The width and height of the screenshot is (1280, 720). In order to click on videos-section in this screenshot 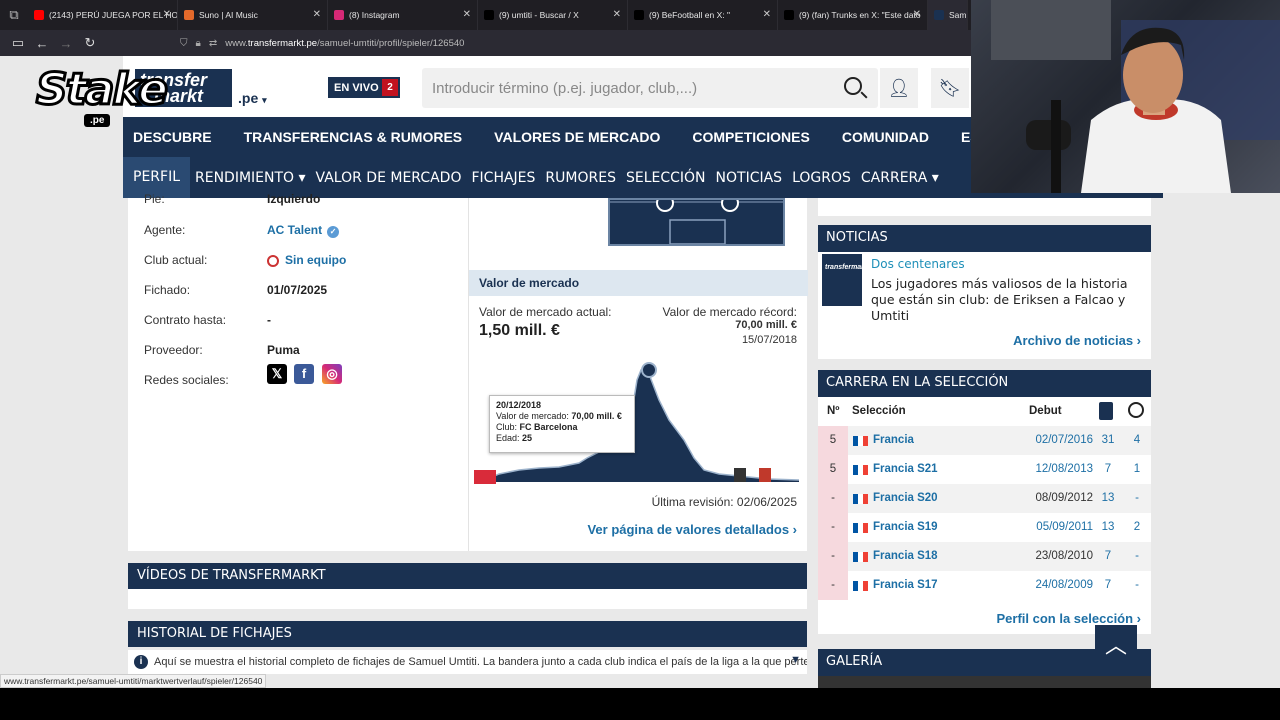, I will do `click(467, 599)`.